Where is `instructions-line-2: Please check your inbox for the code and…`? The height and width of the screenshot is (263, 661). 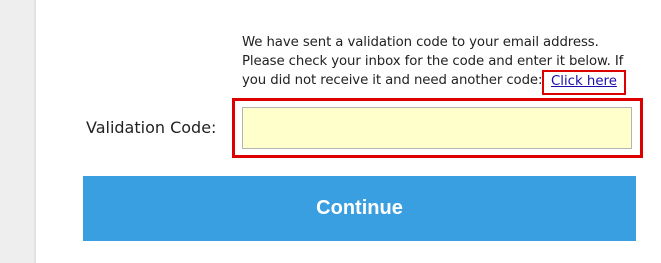
instructions-line-2: Please check your inbox for the code and… is located at coordinates (433, 61).